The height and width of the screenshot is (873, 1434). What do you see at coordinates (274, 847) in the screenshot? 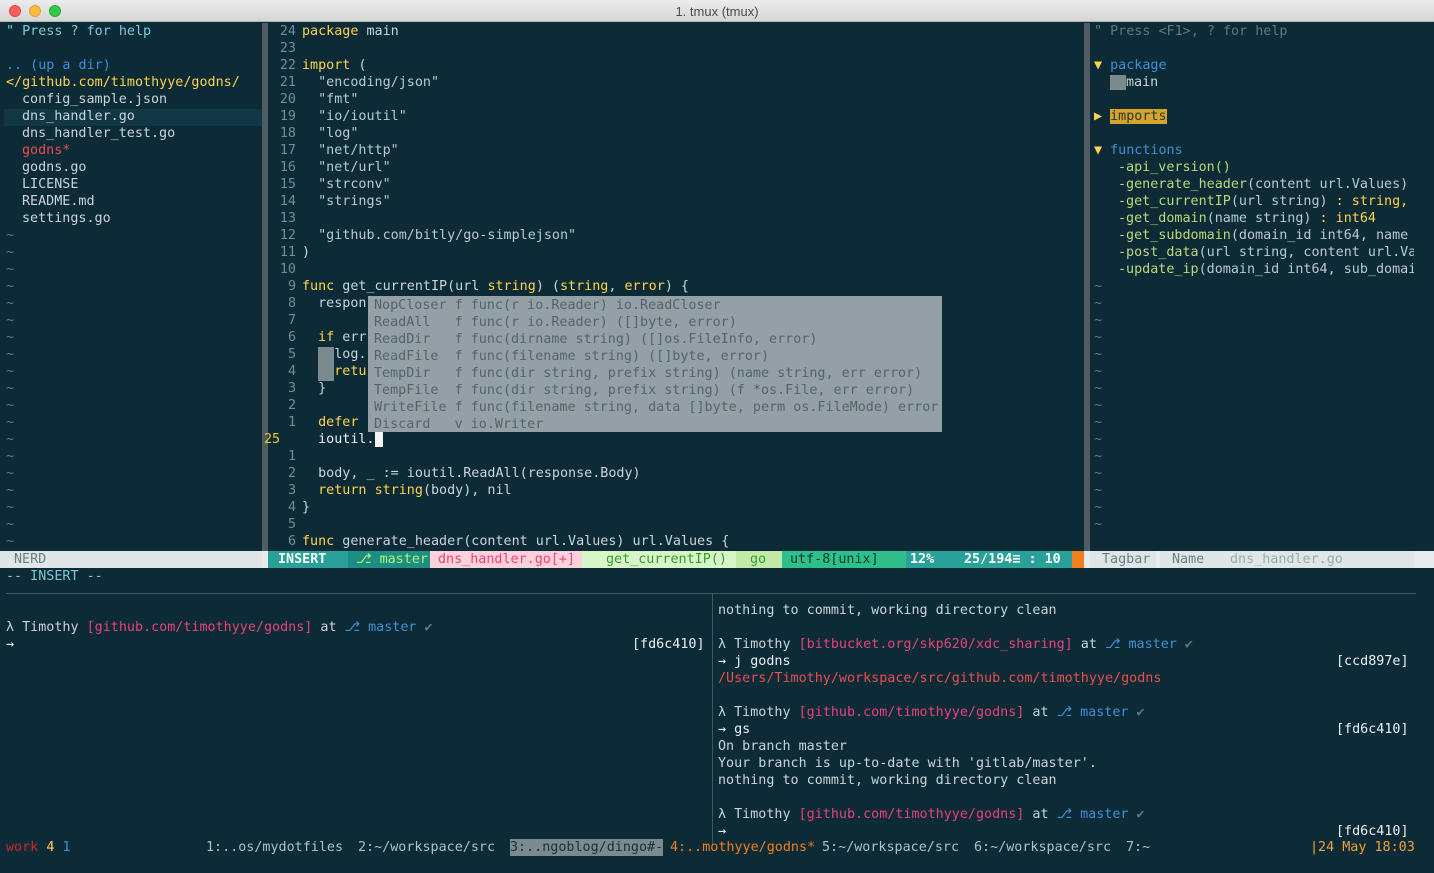
I see `tmux-window-tab: 1:..os/mydotfiles` at bounding box center [274, 847].